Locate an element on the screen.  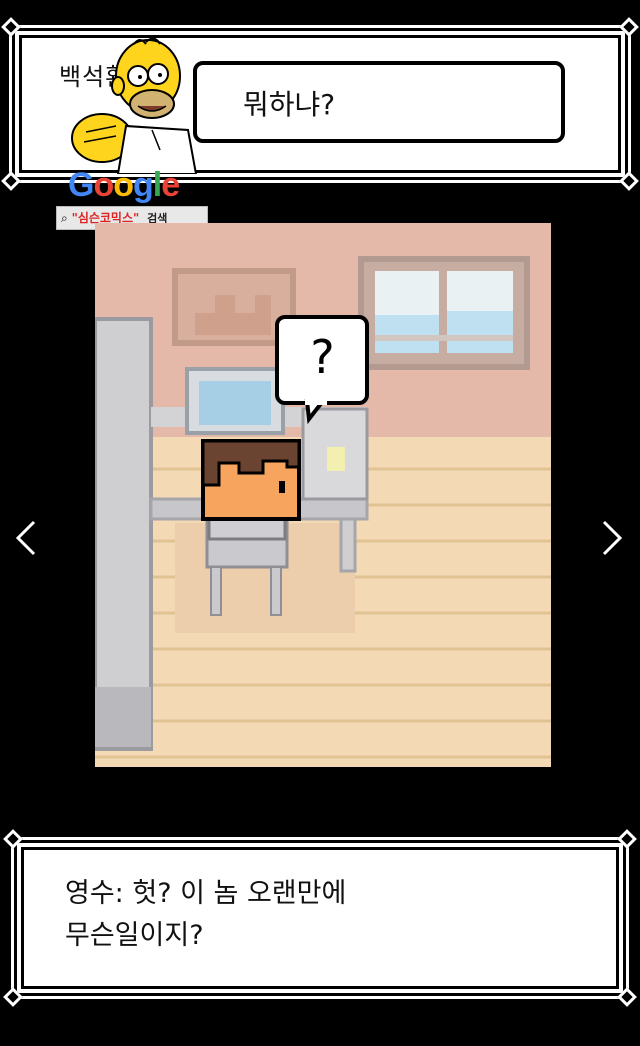
search-icon: ⌕ is located at coordinates (64, 218).